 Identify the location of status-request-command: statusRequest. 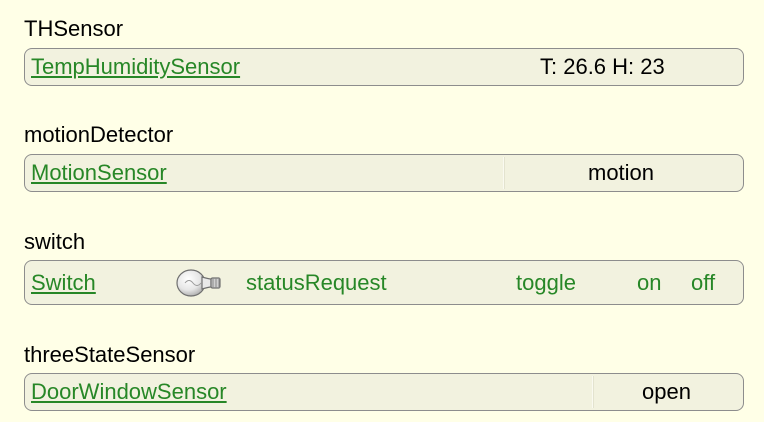
(316, 283).